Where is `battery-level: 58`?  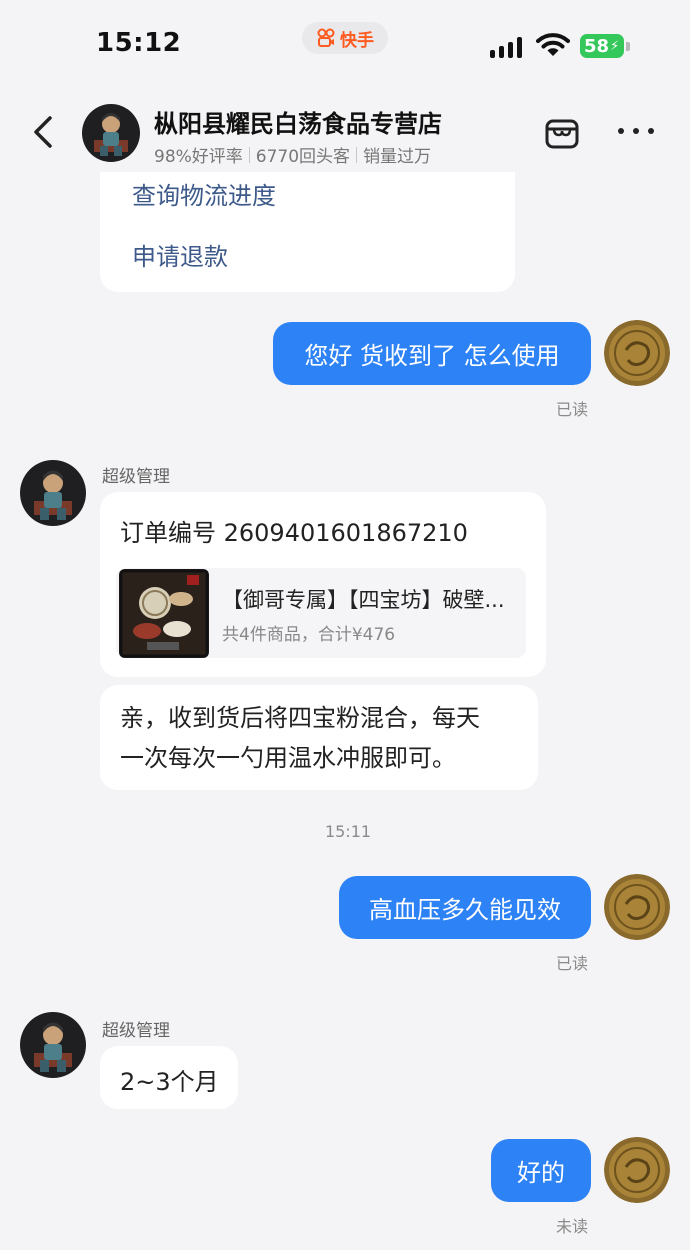
battery-level: 58 is located at coordinates (597, 46).